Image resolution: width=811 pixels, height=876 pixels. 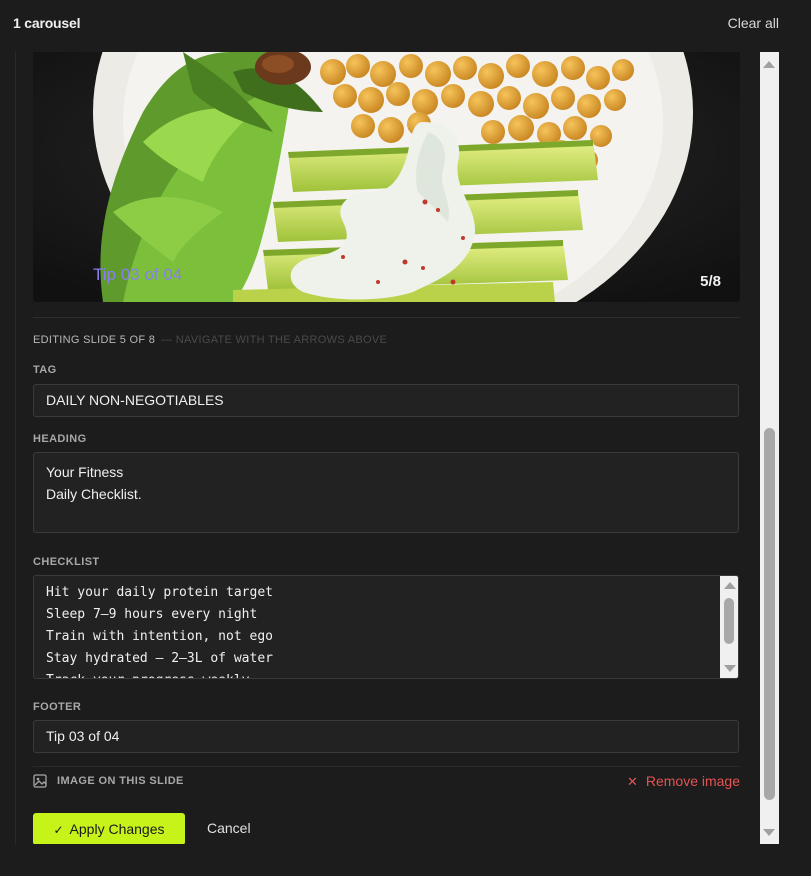 What do you see at coordinates (405, 23) in the screenshot?
I see `top-bar: 1 carousel Clear all` at bounding box center [405, 23].